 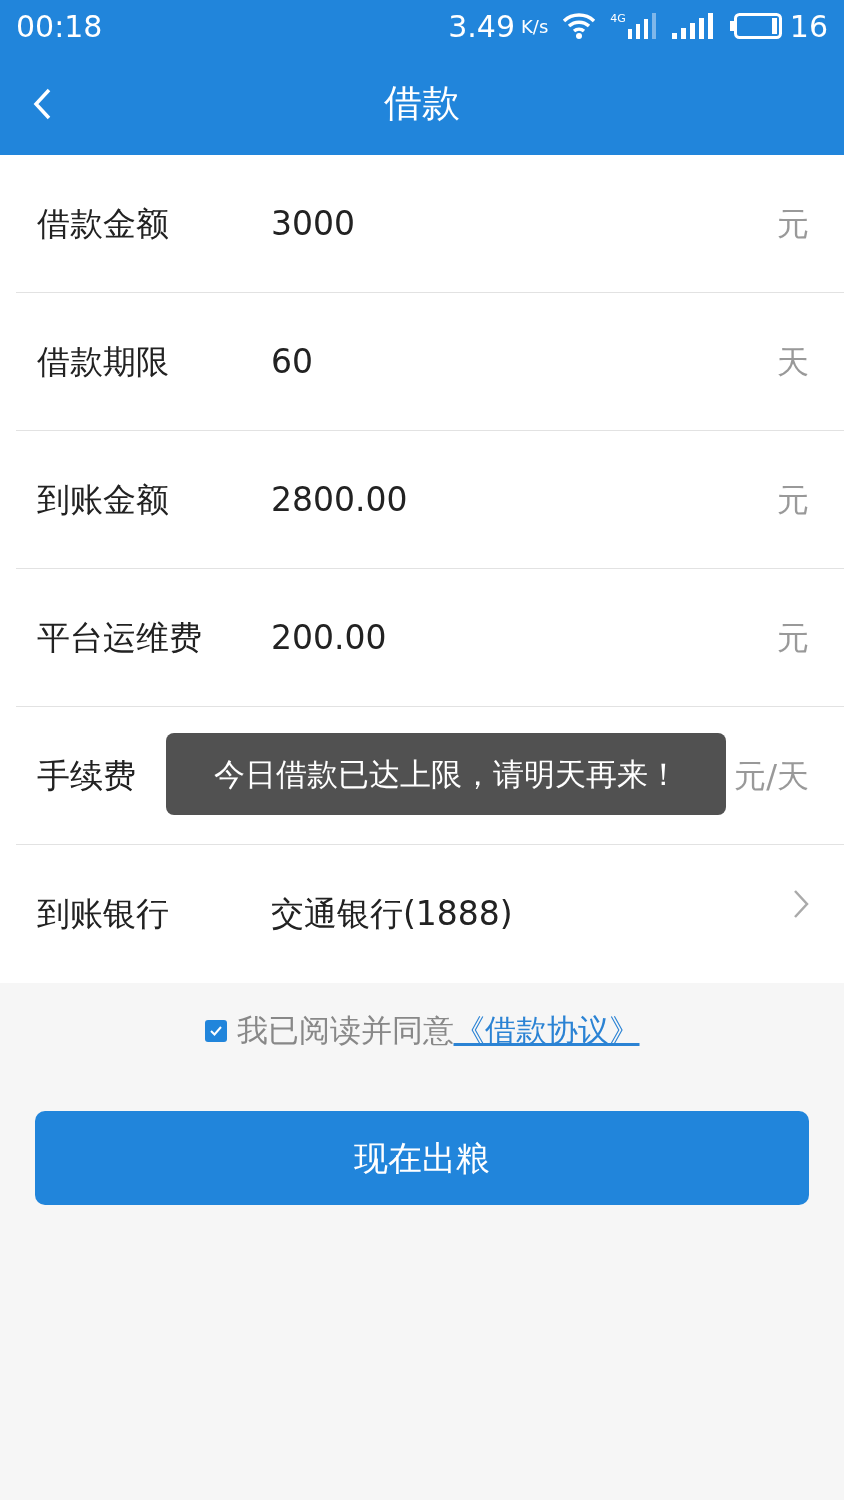 I want to click on field-label: 借款期限, so click(x=103, y=361).